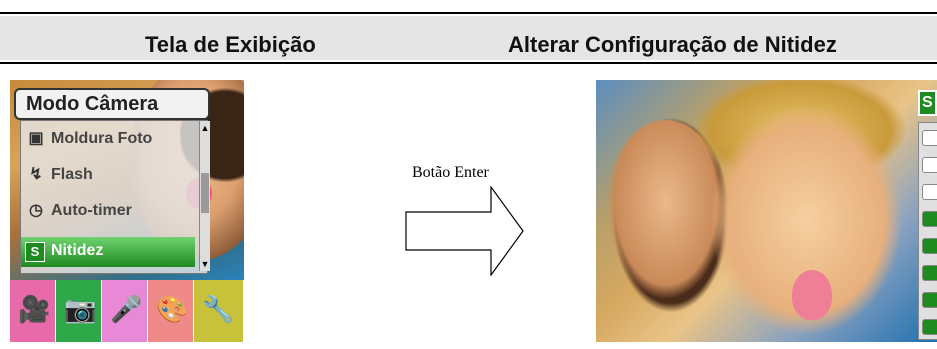  I want to click on sharpness-icon: S, so click(35, 252).